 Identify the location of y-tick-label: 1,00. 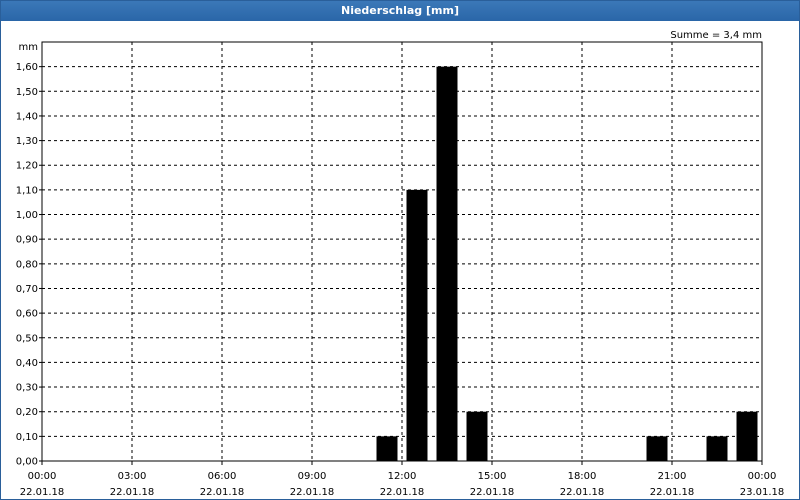
(27, 215).